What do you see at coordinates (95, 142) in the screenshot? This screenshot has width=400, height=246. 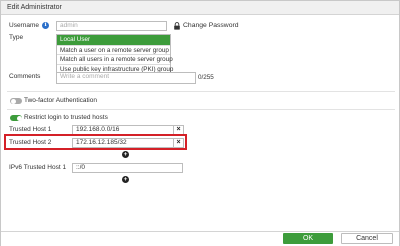 I see `highlight-box` at bounding box center [95, 142].